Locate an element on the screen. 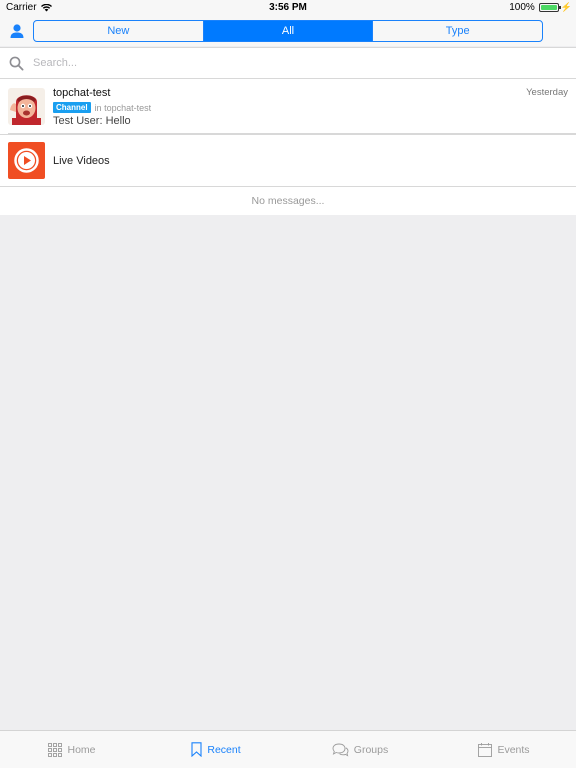  play-icon is located at coordinates (26, 160).